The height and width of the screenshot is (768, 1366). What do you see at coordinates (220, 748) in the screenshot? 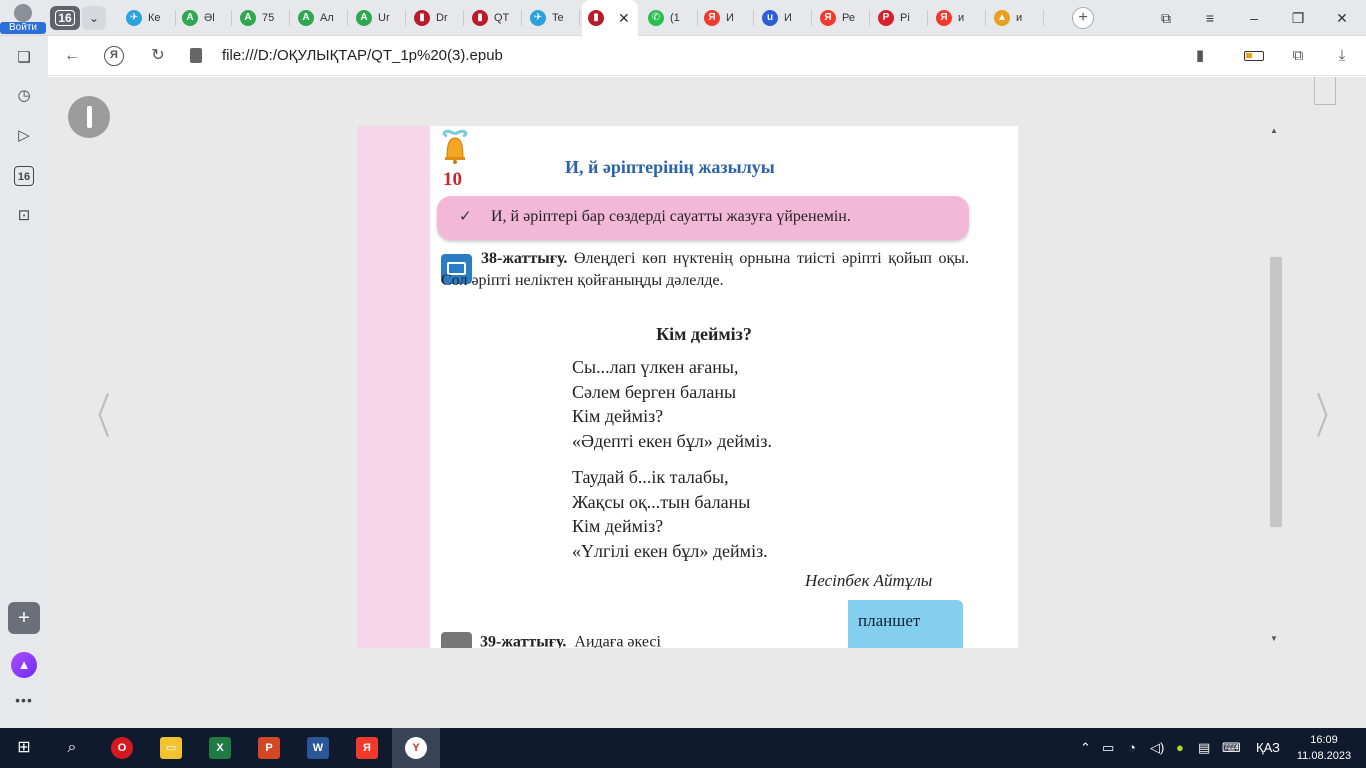
I see `excel-icon: X` at bounding box center [220, 748].